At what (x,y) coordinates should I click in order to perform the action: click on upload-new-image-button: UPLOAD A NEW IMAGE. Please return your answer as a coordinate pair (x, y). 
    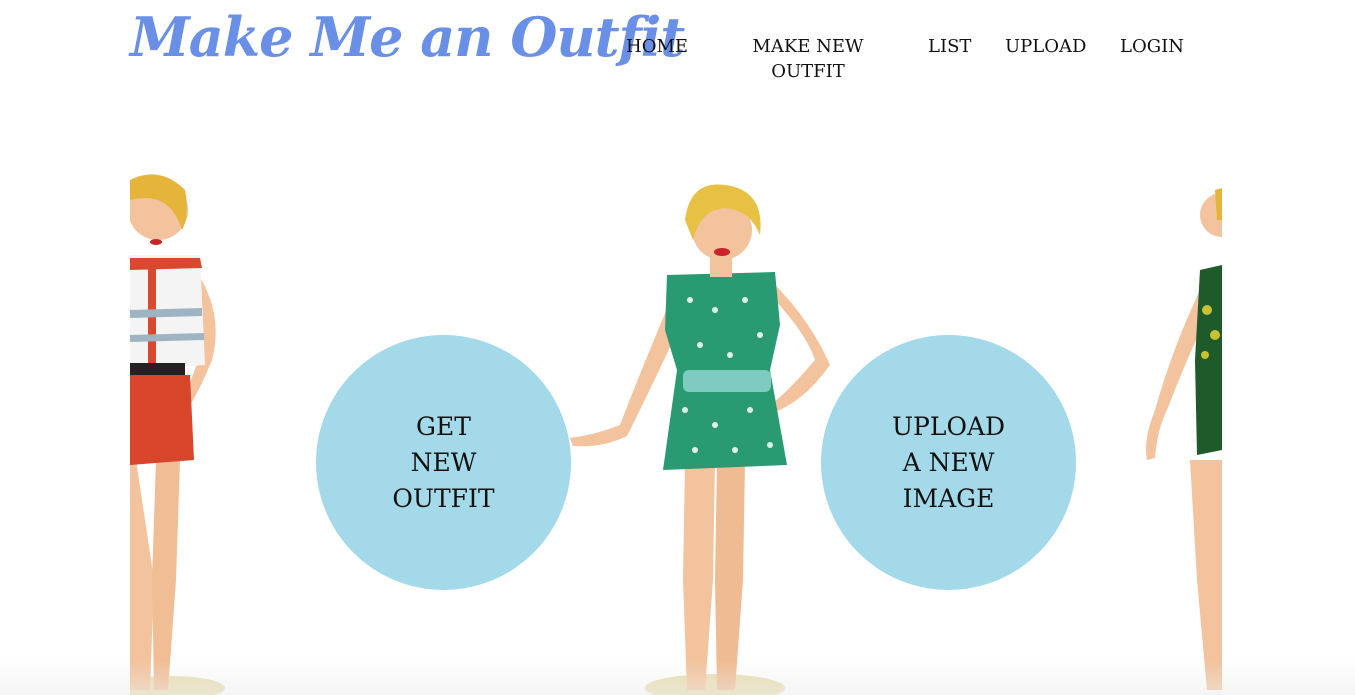
    Looking at the image, I should click on (948, 462).